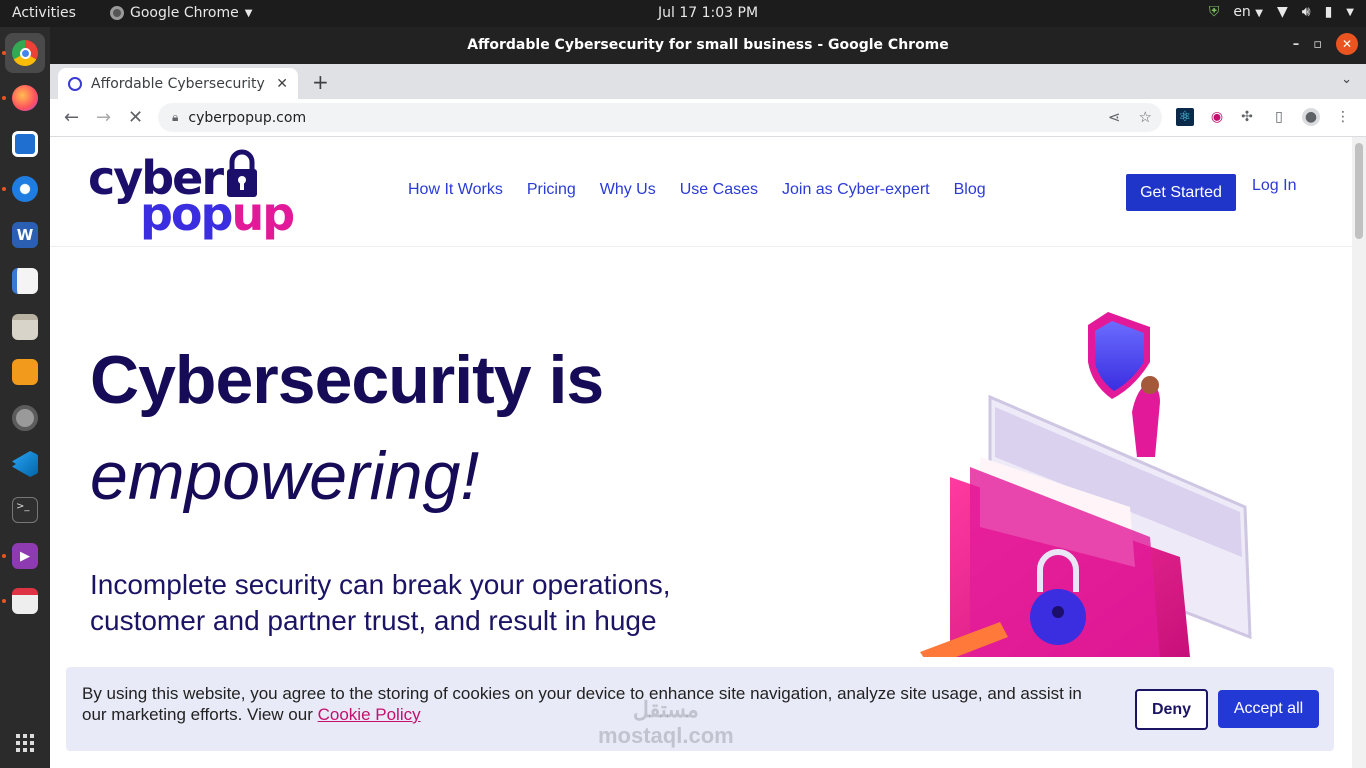  I want to click on dock-vscode, so click(25, 464).